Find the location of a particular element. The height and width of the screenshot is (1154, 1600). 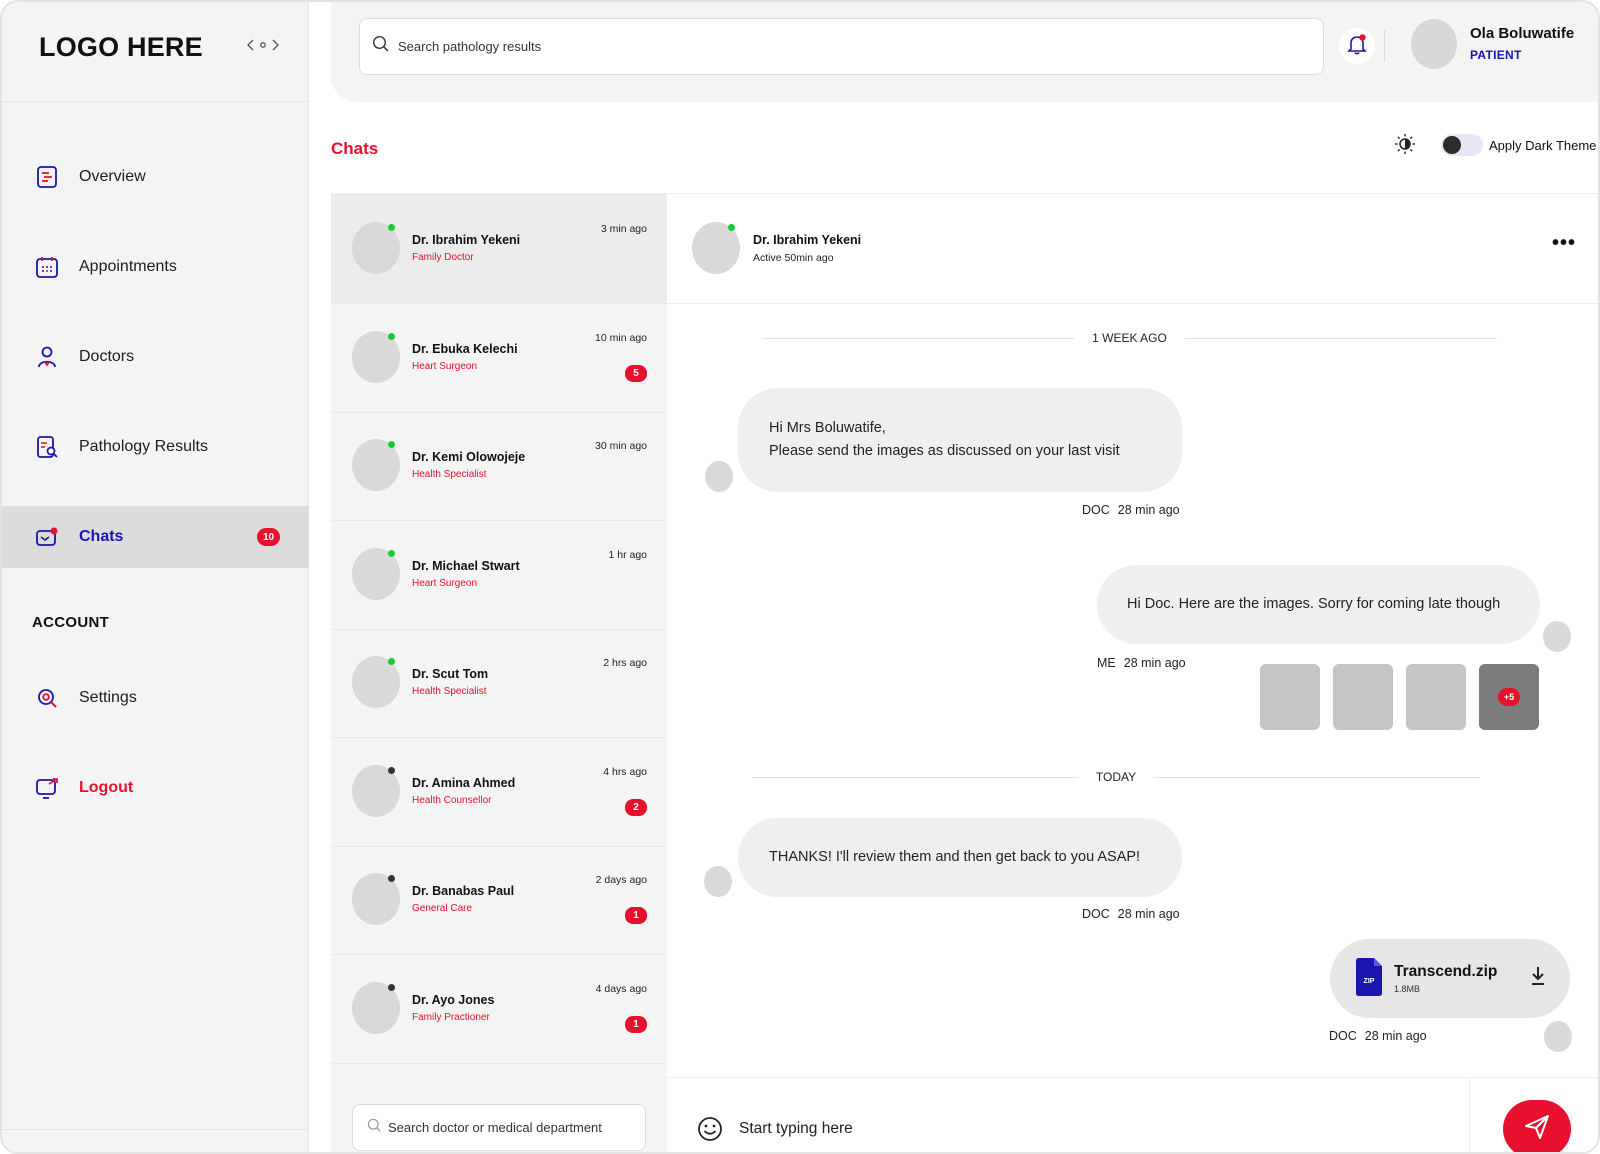

pathology-search is located at coordinates (841, 46).